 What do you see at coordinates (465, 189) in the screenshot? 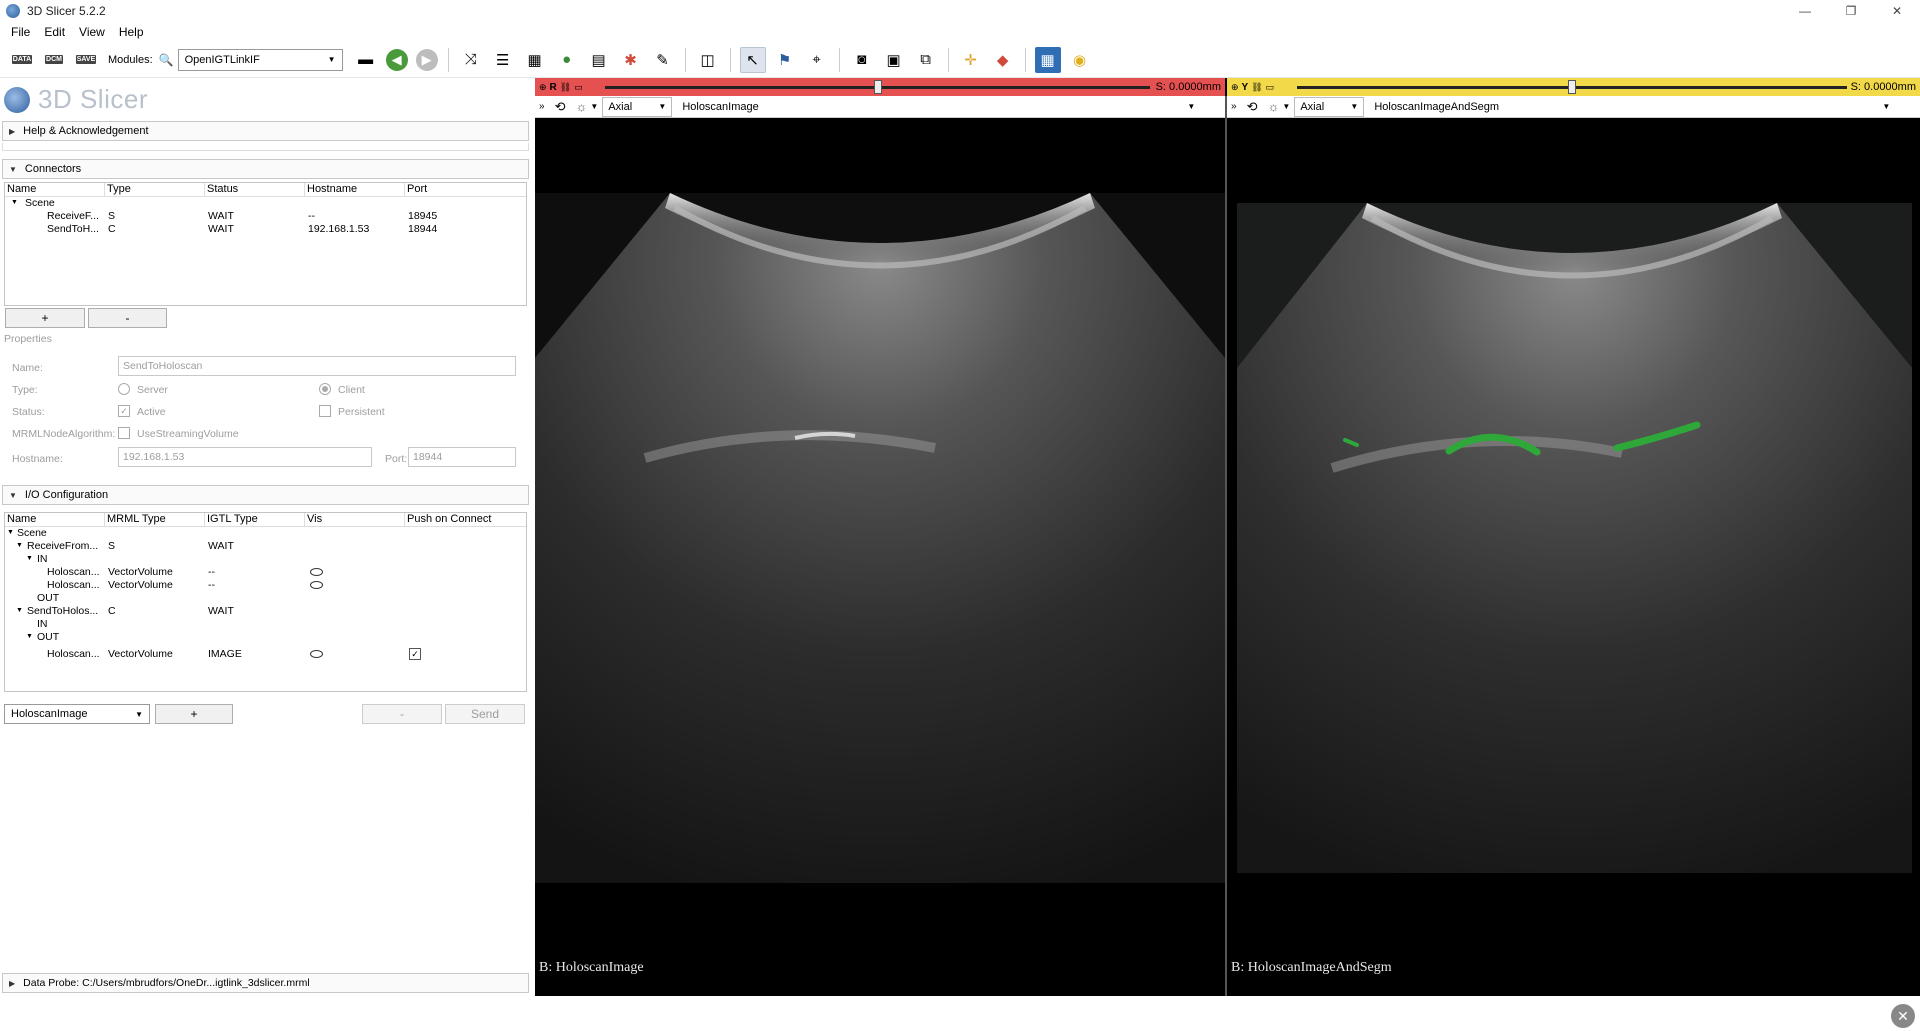
I see `col-port: Port` at bounding box center [465, 189].